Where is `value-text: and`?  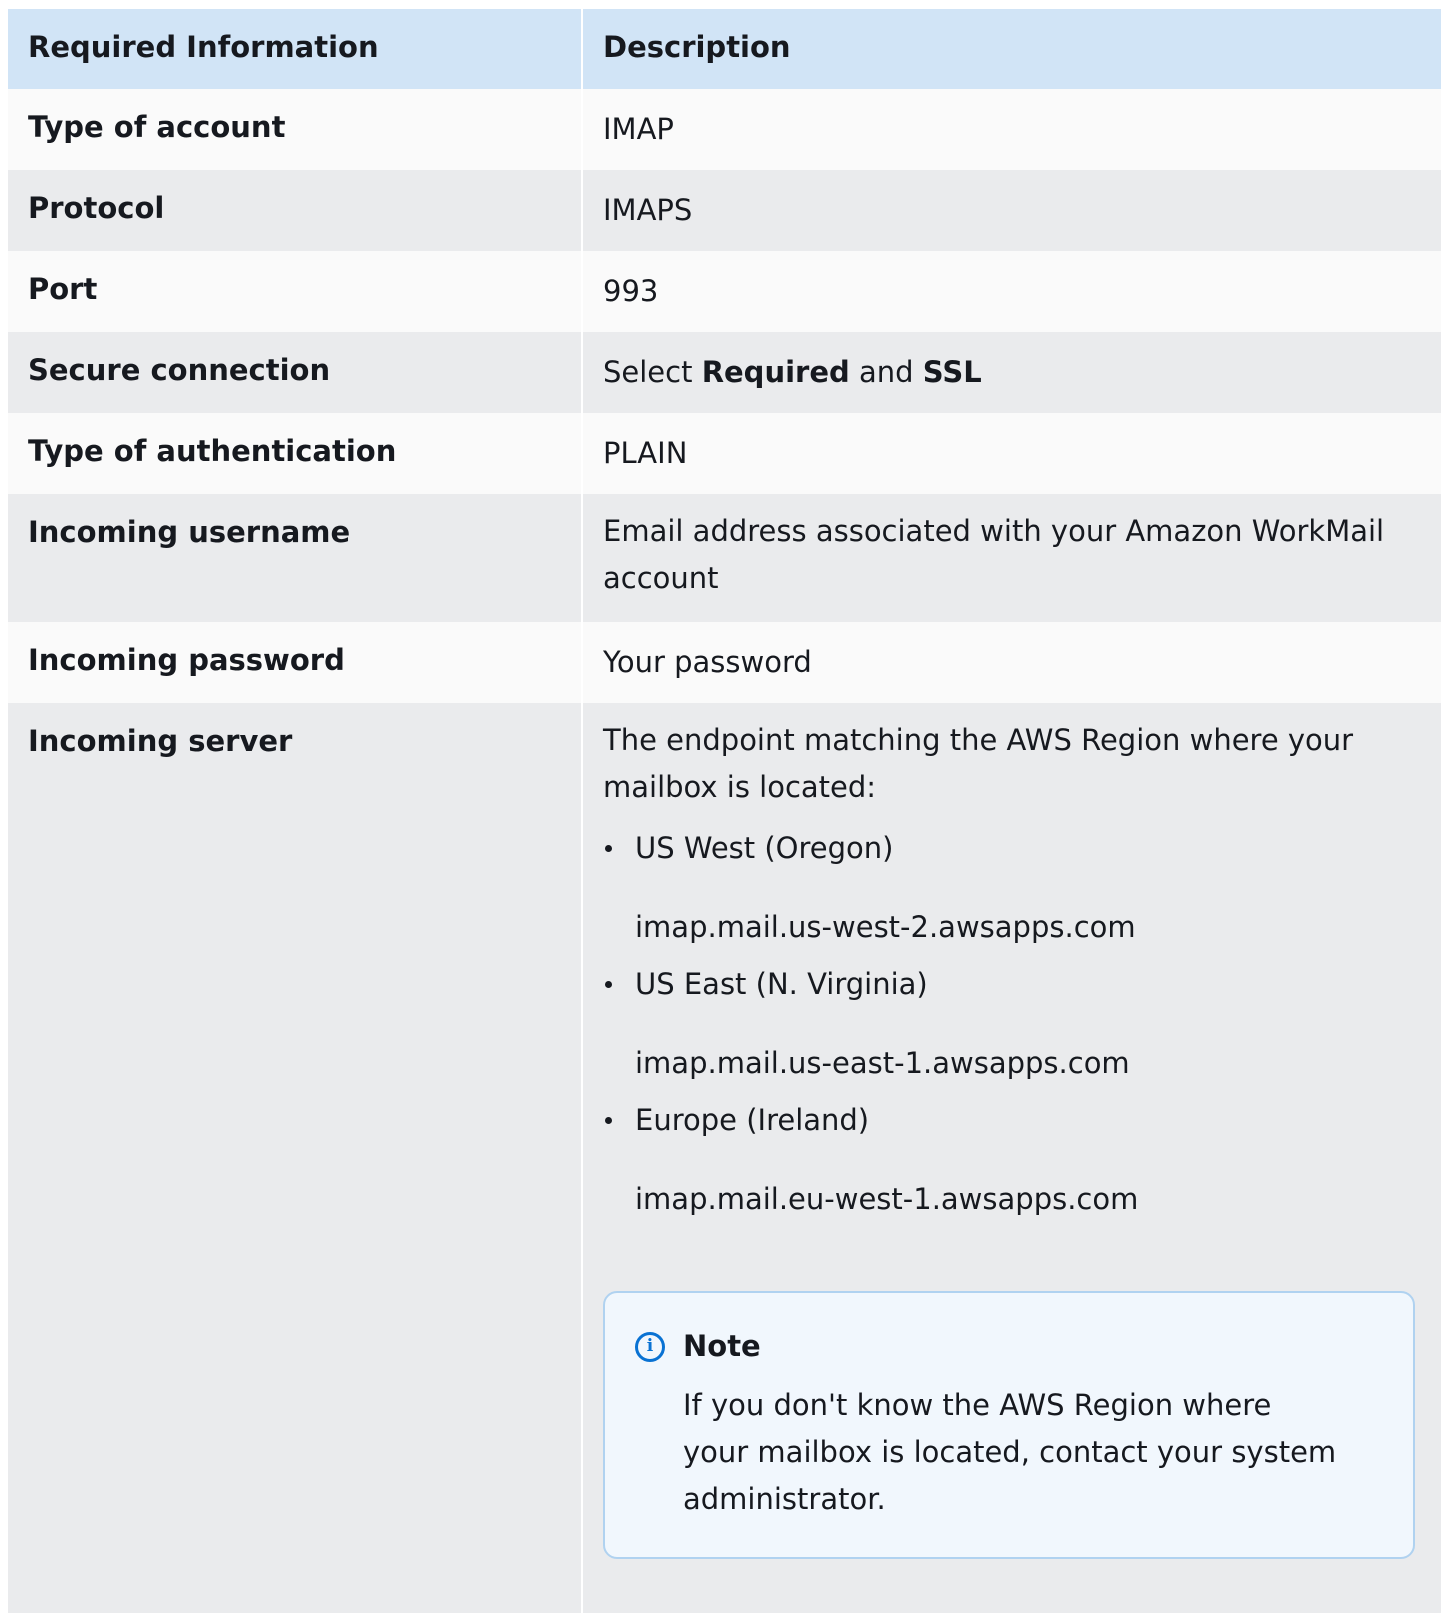 value-text: and is located at coordinates (886, 372).